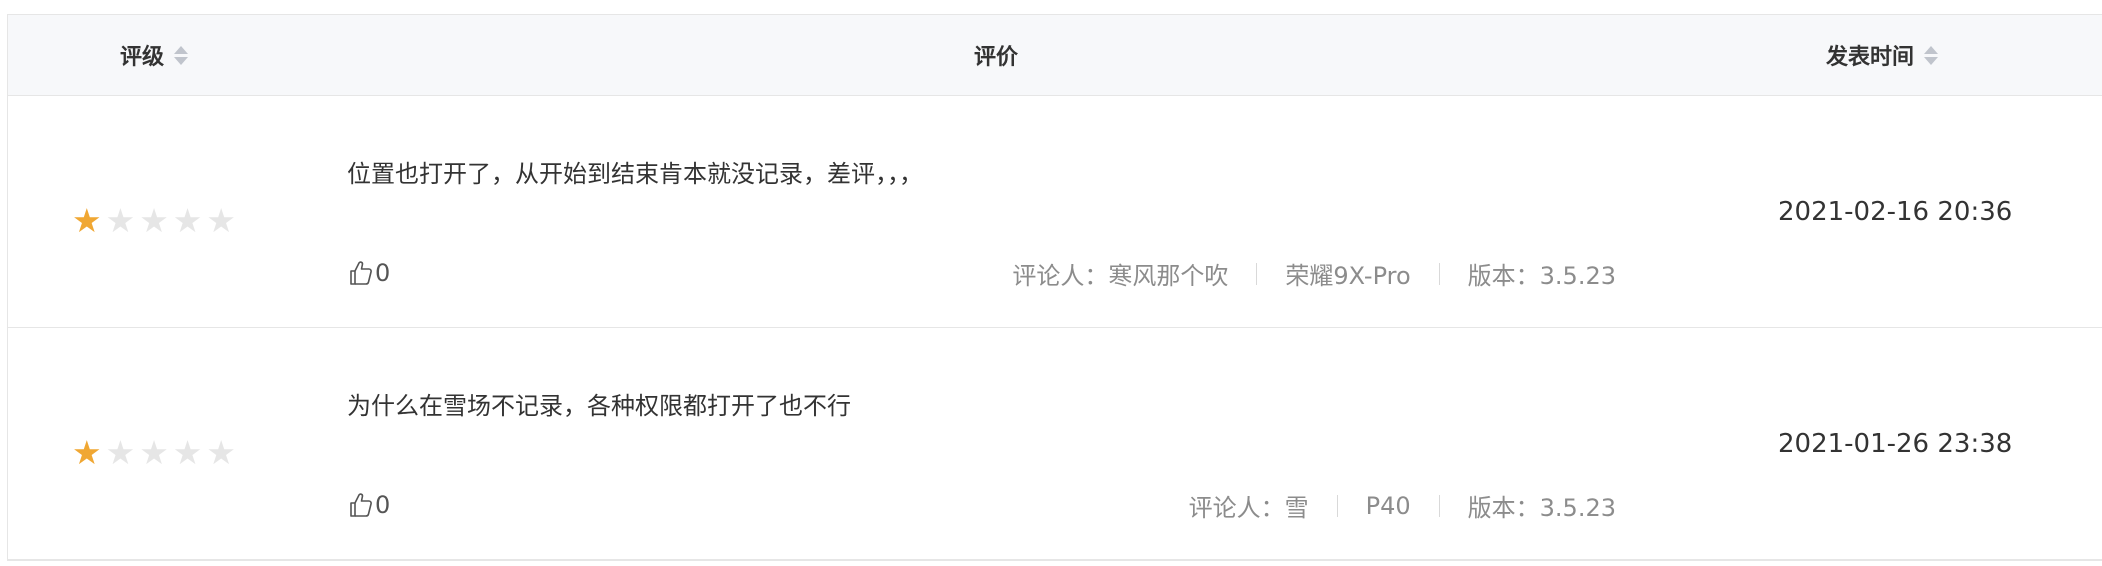 This screenshot has height=566, width=2102. I want to click on time-header-label: 发表时间, so click(1870, 57).